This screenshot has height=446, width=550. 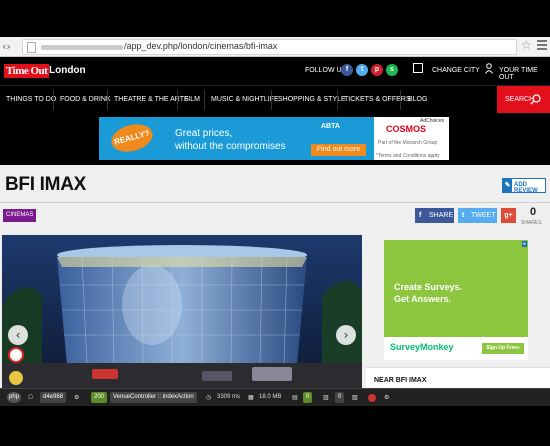 I want to click on city-name: London, so click(x=67, y=70).